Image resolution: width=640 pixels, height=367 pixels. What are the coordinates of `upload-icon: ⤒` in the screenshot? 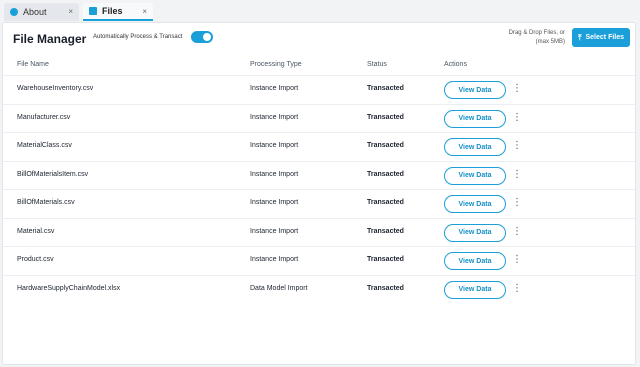 It's located at (579, 37).